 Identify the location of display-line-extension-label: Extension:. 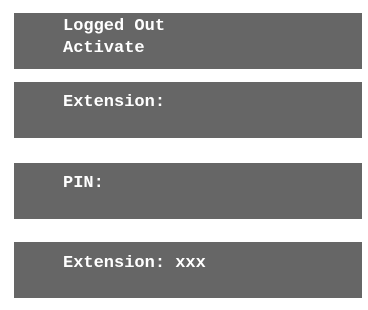
(114, 102).